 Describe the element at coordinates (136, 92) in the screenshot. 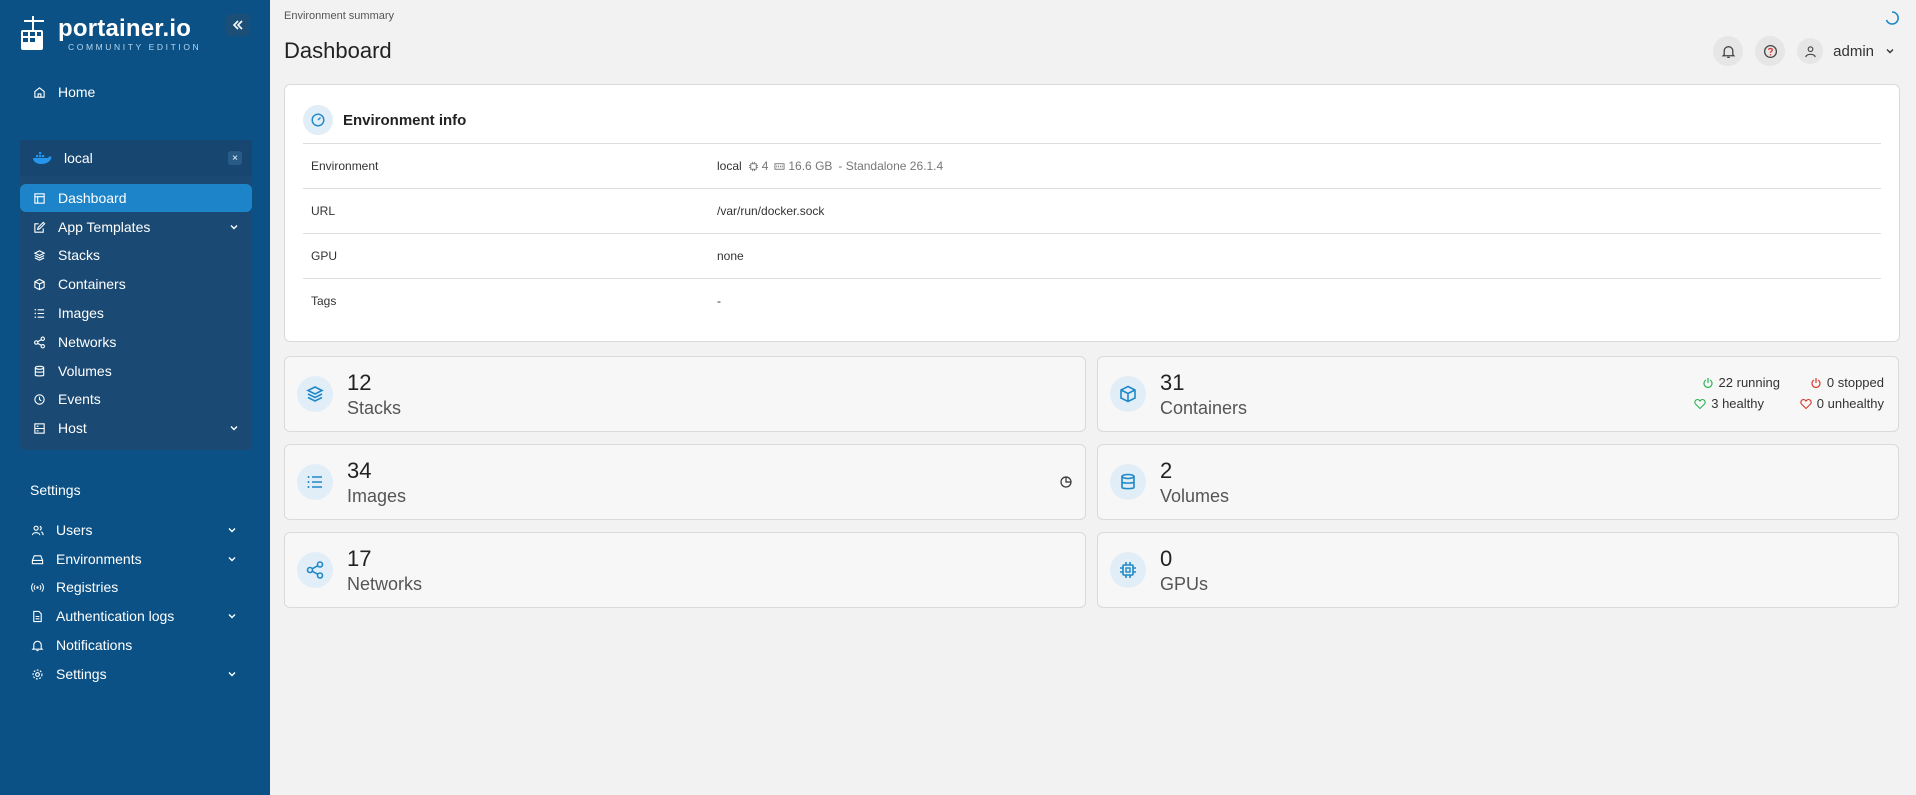

I see `sidebar-item-home: Home` at that location.